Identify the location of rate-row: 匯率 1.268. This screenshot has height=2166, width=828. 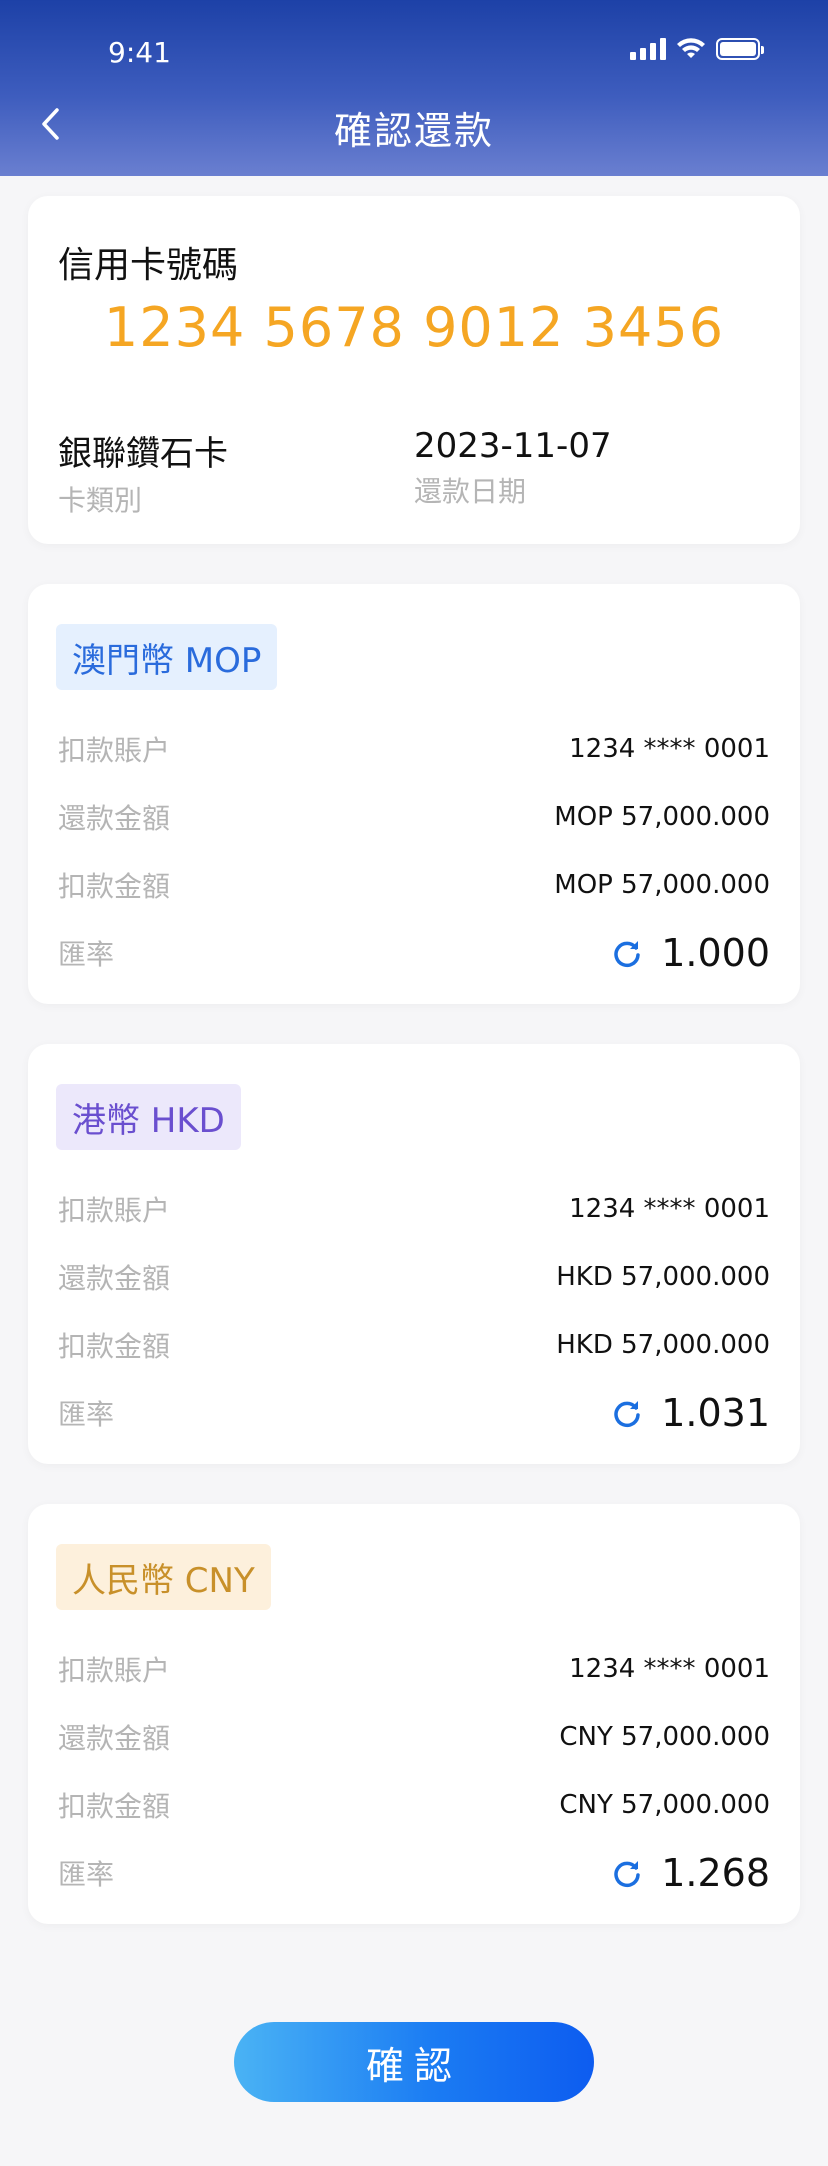
(414, 1873).